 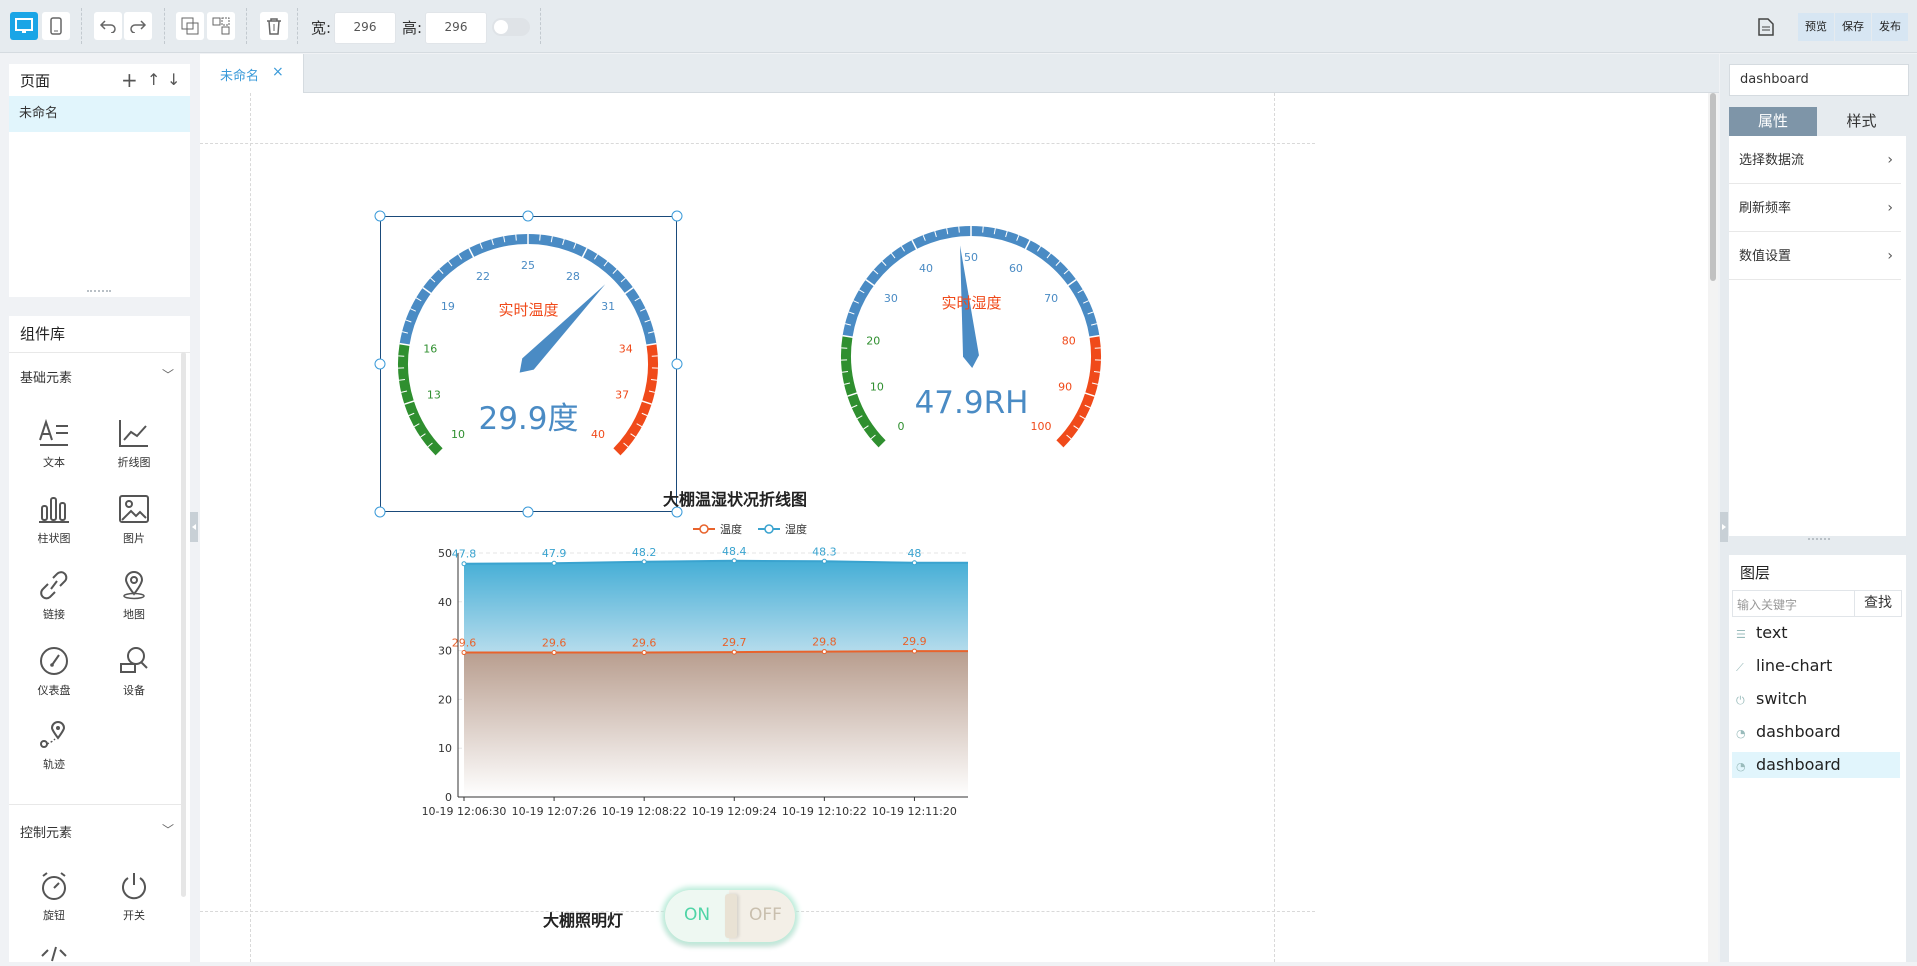 What do you see at coordinates (528, 364) in the screenshot?
I see `temperature-gauge: 1013161922252831343740` at bounding box center [528, 364].